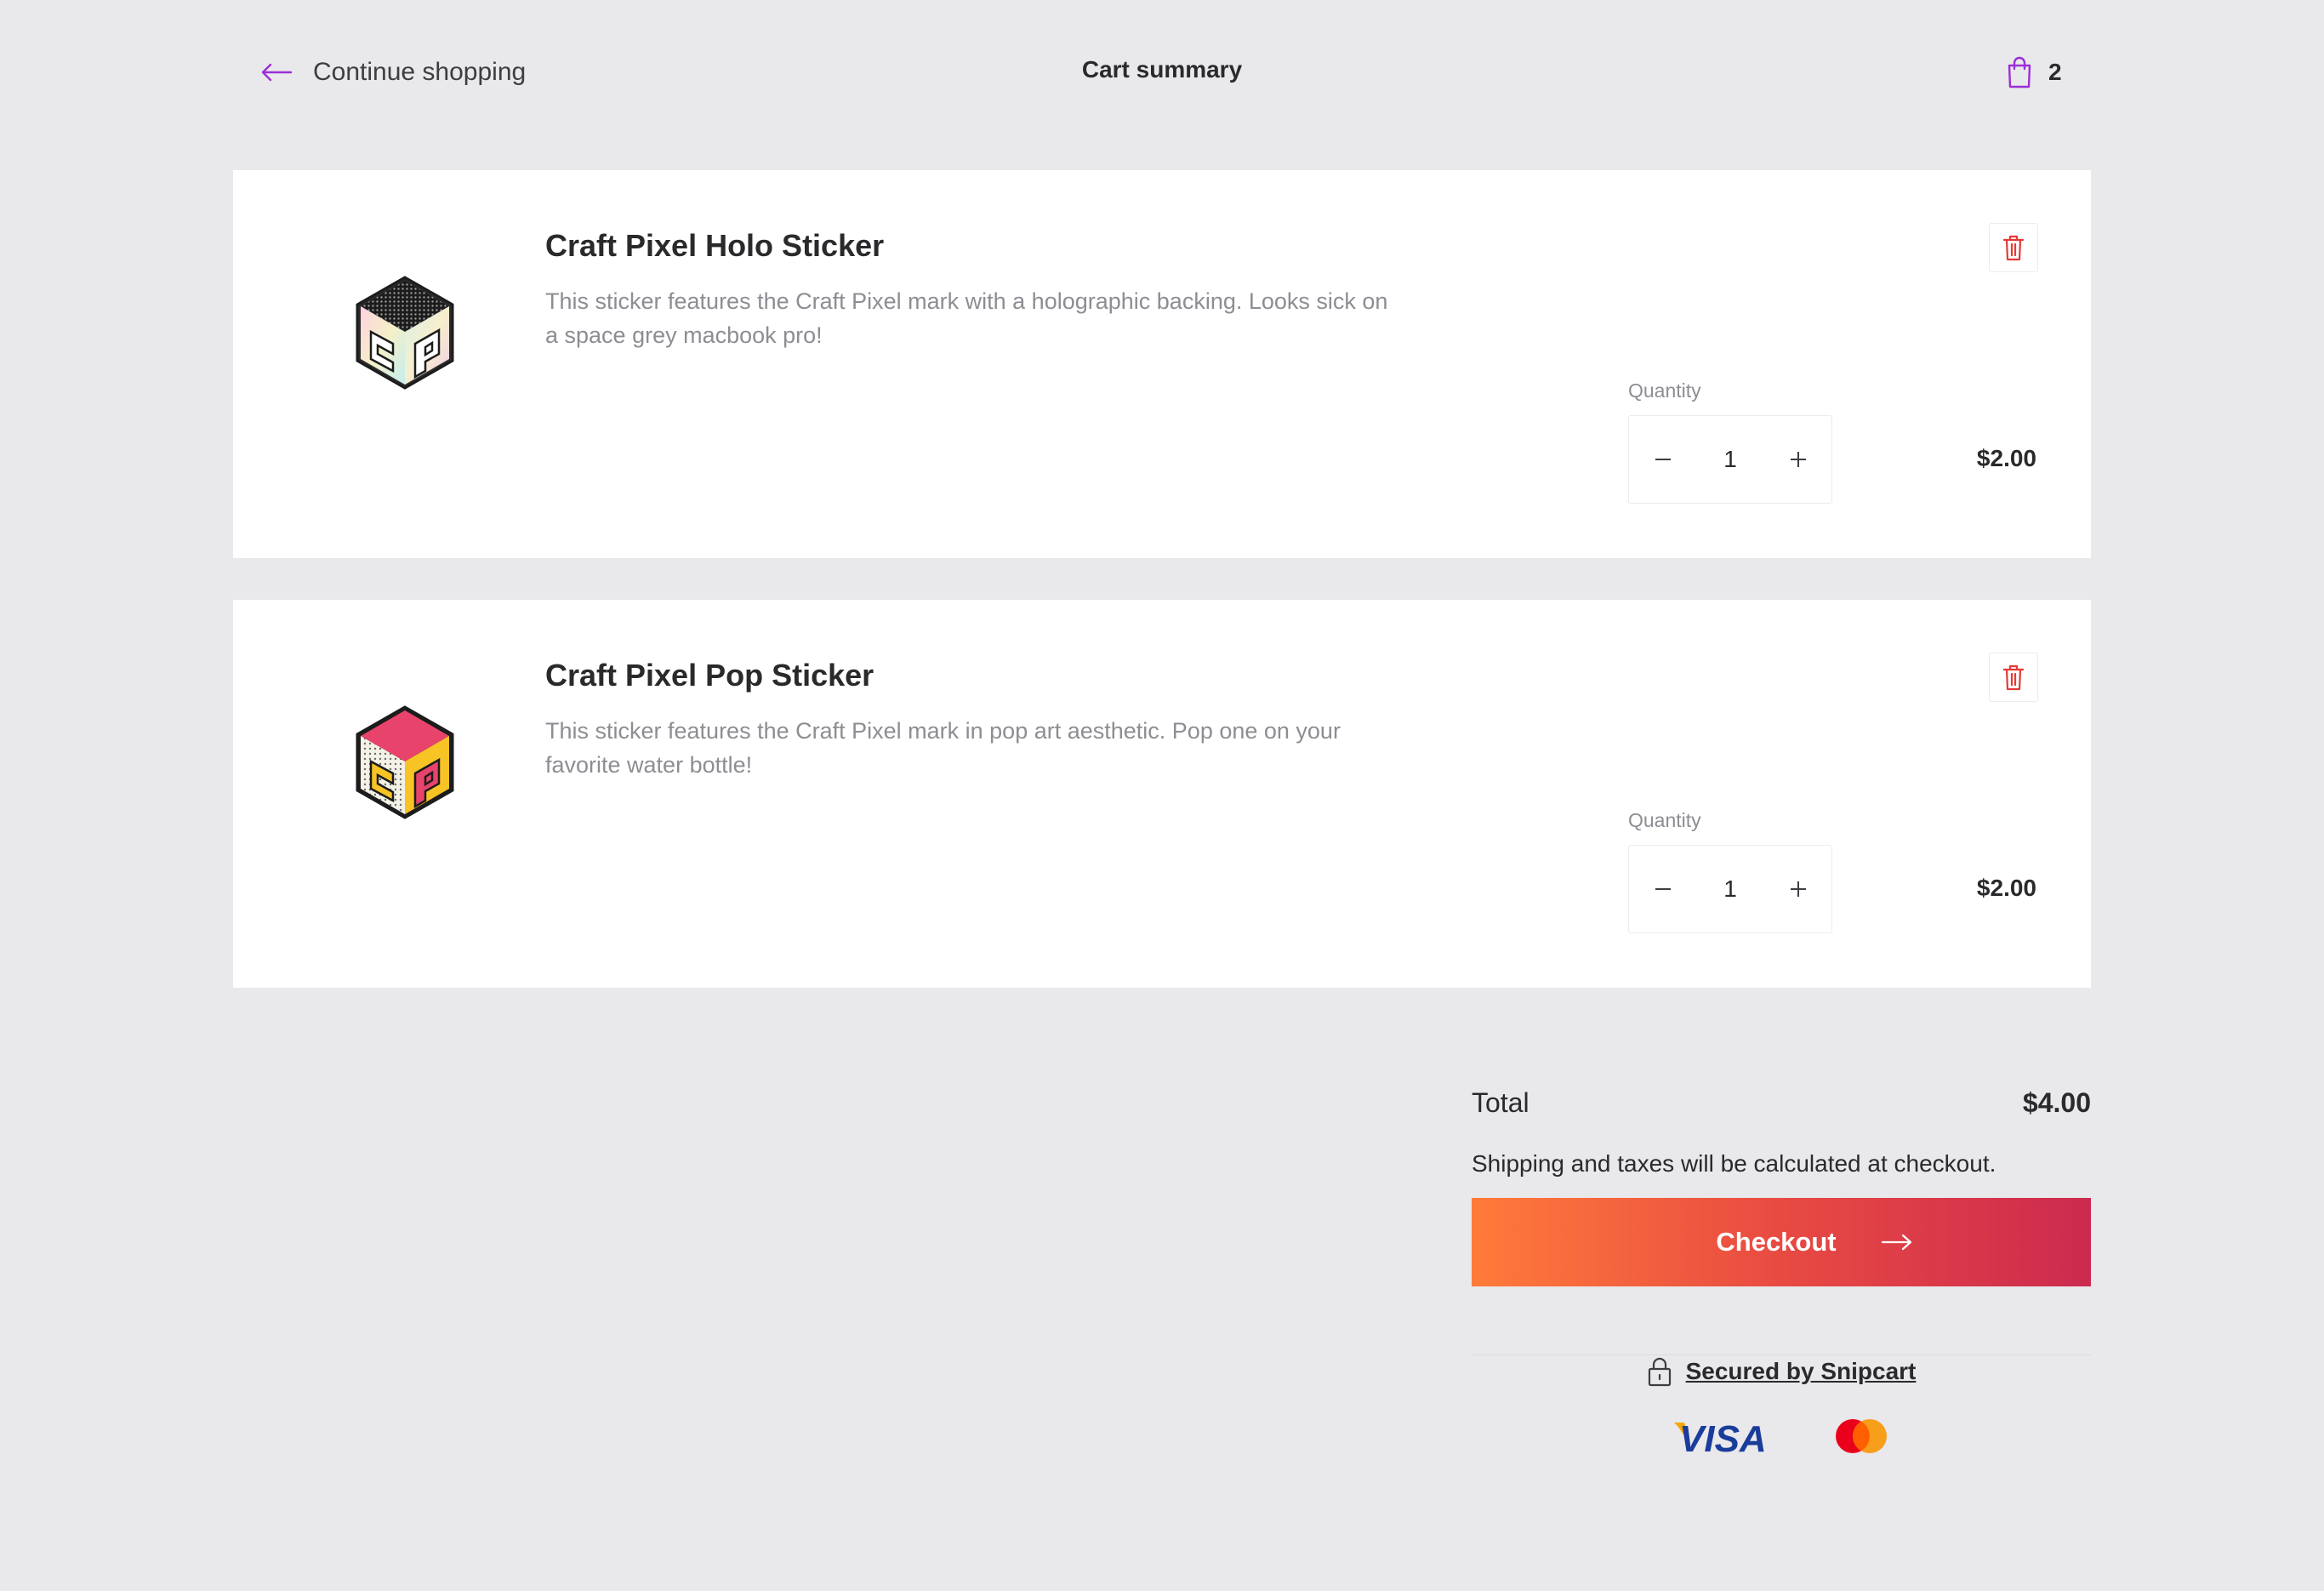  I want to click on visa-icon: VISA, so click(1725, 1438).